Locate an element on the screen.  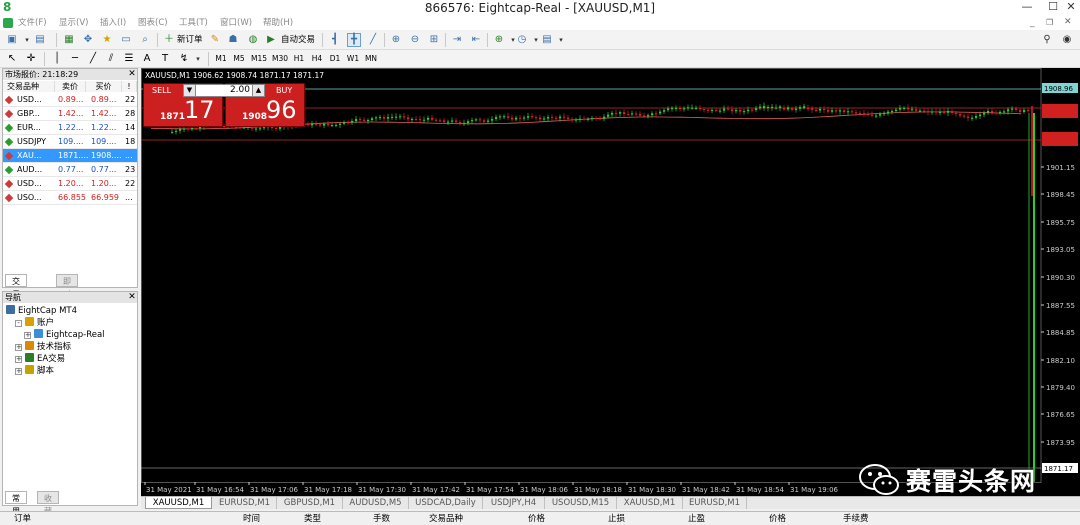
lot-stepper: ▼ 2.00 ▲ is located at coordinates (224, 90).